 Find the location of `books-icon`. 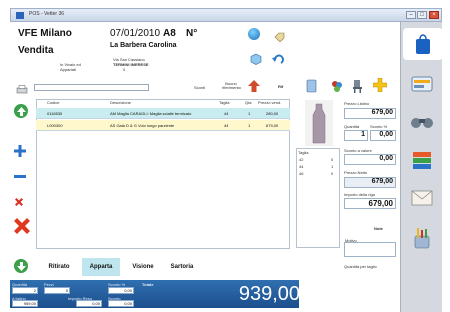

books-icon is located at coordinates (422, 160).